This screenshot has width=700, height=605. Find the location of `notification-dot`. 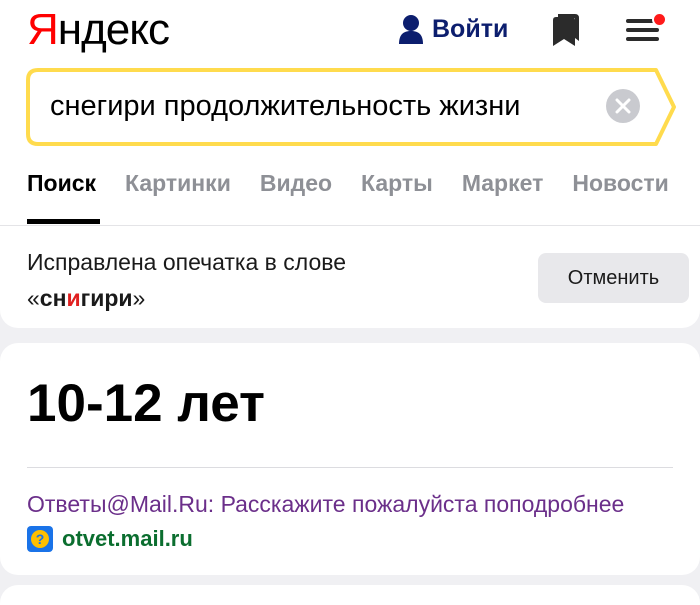

notification-dot is located at coordinates (659, 19).